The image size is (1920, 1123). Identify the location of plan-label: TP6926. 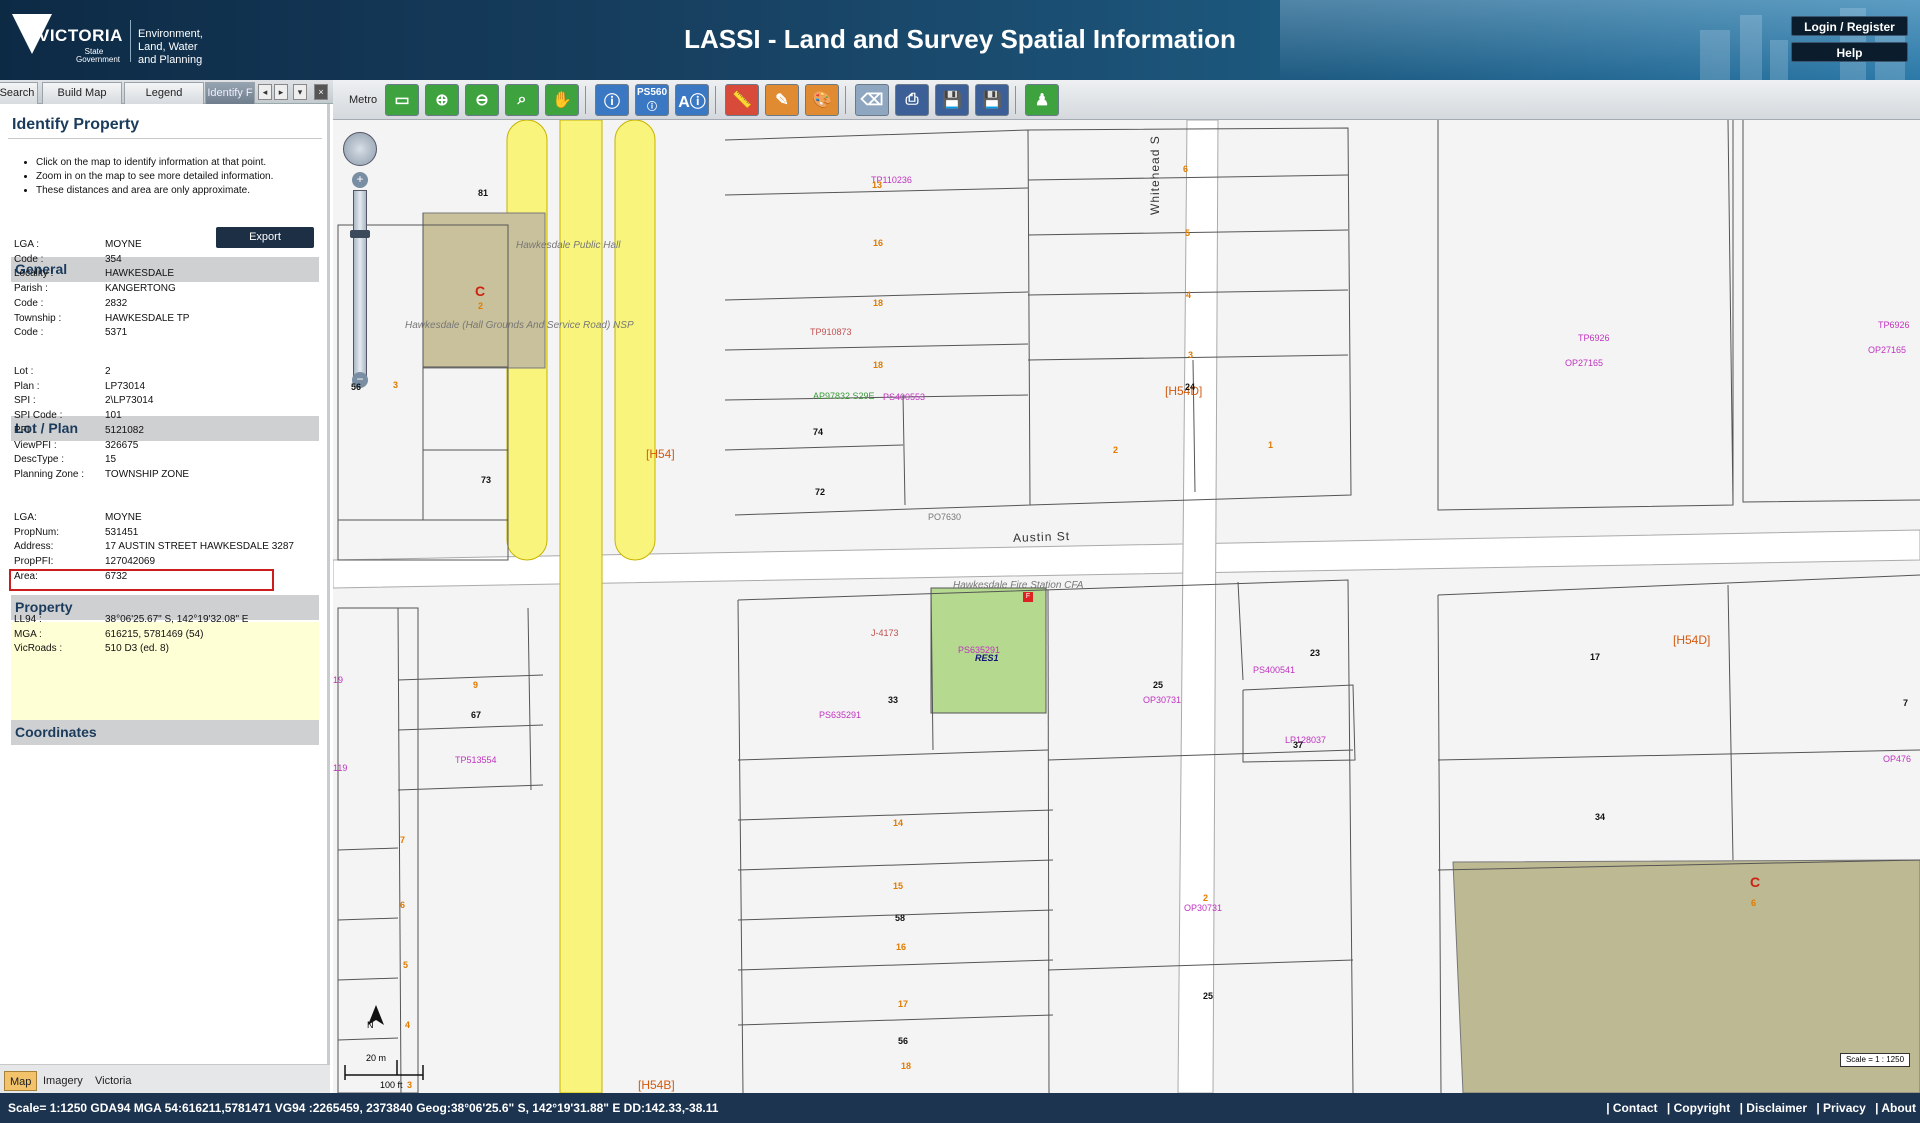
(1894, 325).